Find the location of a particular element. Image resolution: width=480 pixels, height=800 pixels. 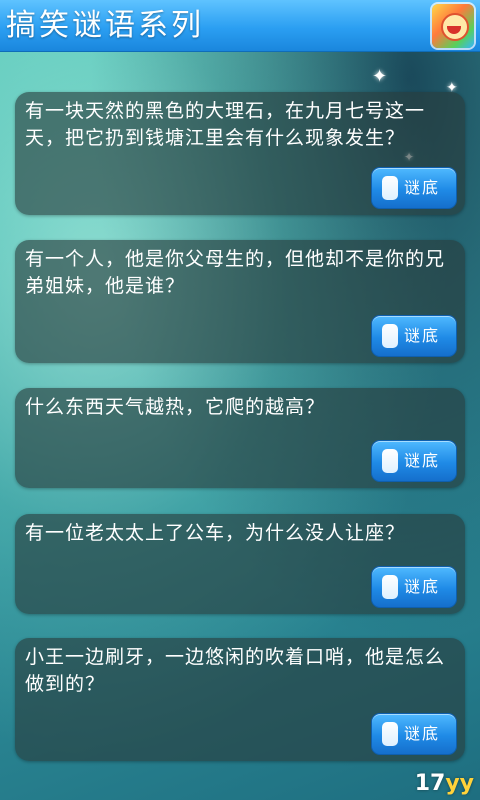

watermark-letters: yy is located at coordinates (459, 783).